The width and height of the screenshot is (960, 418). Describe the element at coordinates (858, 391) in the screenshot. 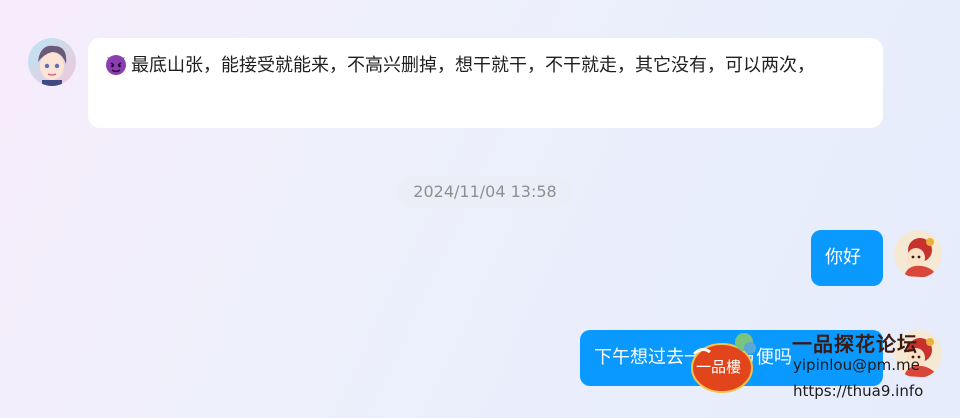

I see `watermark-url: https://thua9.info` at that location.